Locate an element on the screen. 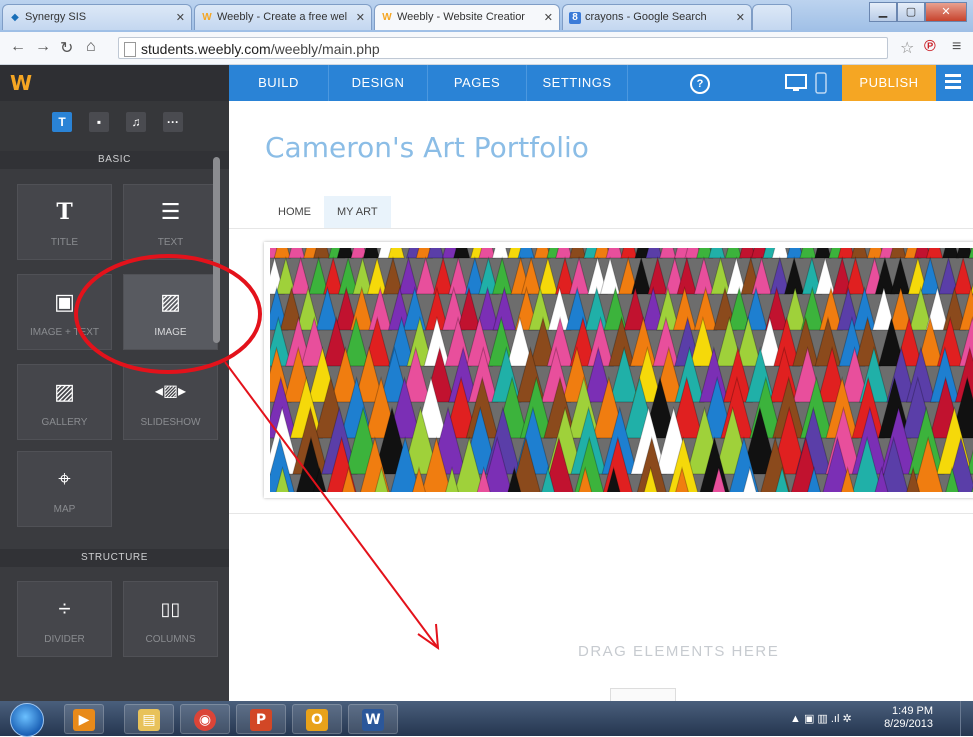 The width and height of the screenshot is (973, 737). element-label: DIVIDER is located at coordinates (64, 639).